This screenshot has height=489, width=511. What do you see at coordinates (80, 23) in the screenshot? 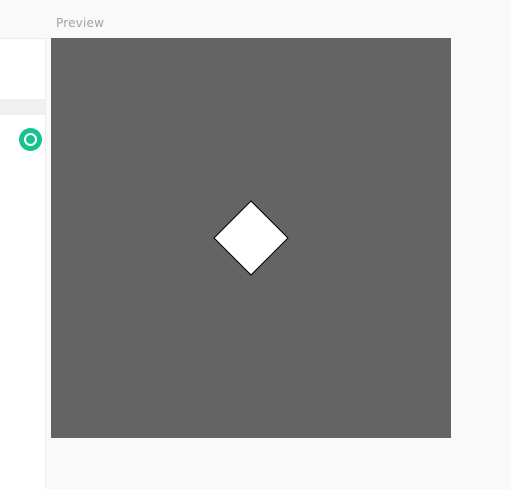
I see `preview-label: Preview` at bounding box center [80, 23].